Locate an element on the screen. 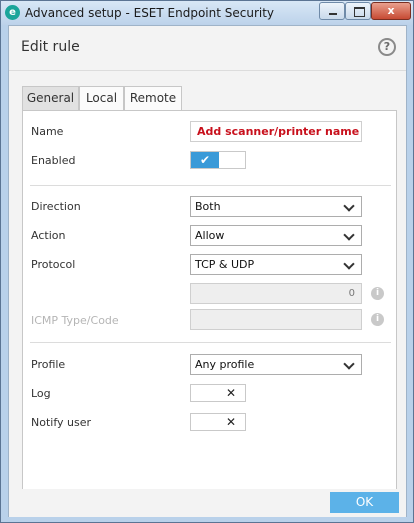 The image size is (414, 523). direction-label: Direction is located at coordinates (56, 206).